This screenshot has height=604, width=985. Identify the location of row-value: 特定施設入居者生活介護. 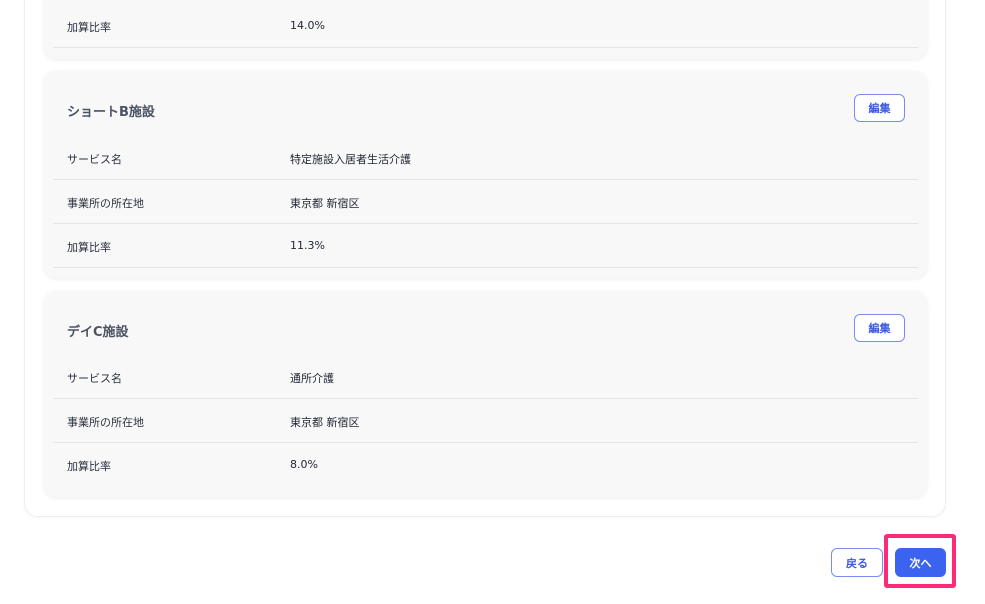
(350, 159).